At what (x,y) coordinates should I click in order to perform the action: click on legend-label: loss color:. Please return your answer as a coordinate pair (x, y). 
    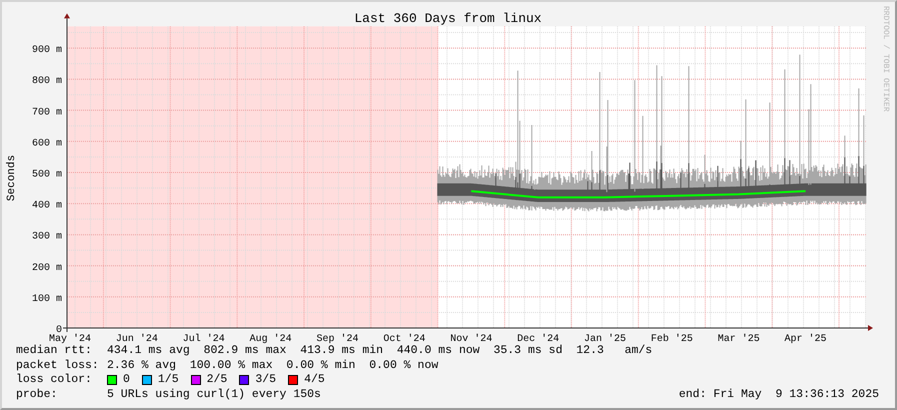
    Looking at the image, I should click on (54, 380).